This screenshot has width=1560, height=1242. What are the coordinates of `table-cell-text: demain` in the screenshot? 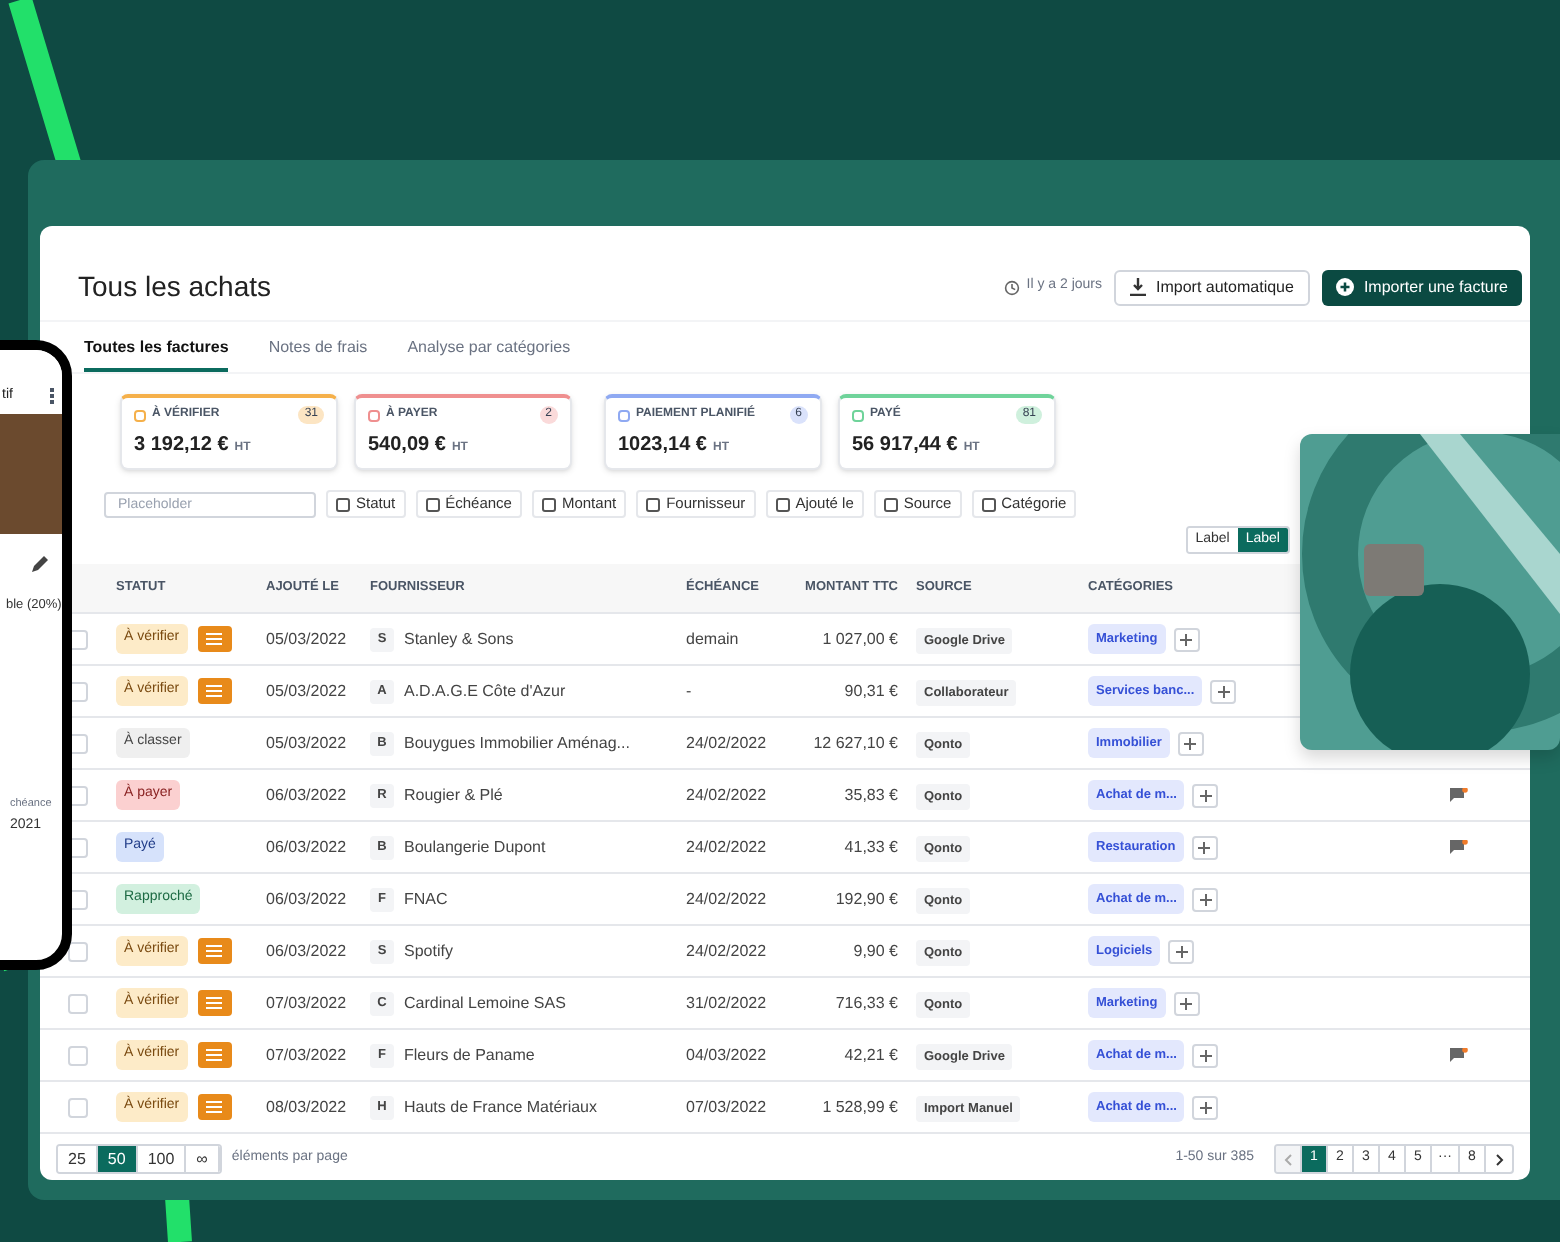 It's located at (713, 639).